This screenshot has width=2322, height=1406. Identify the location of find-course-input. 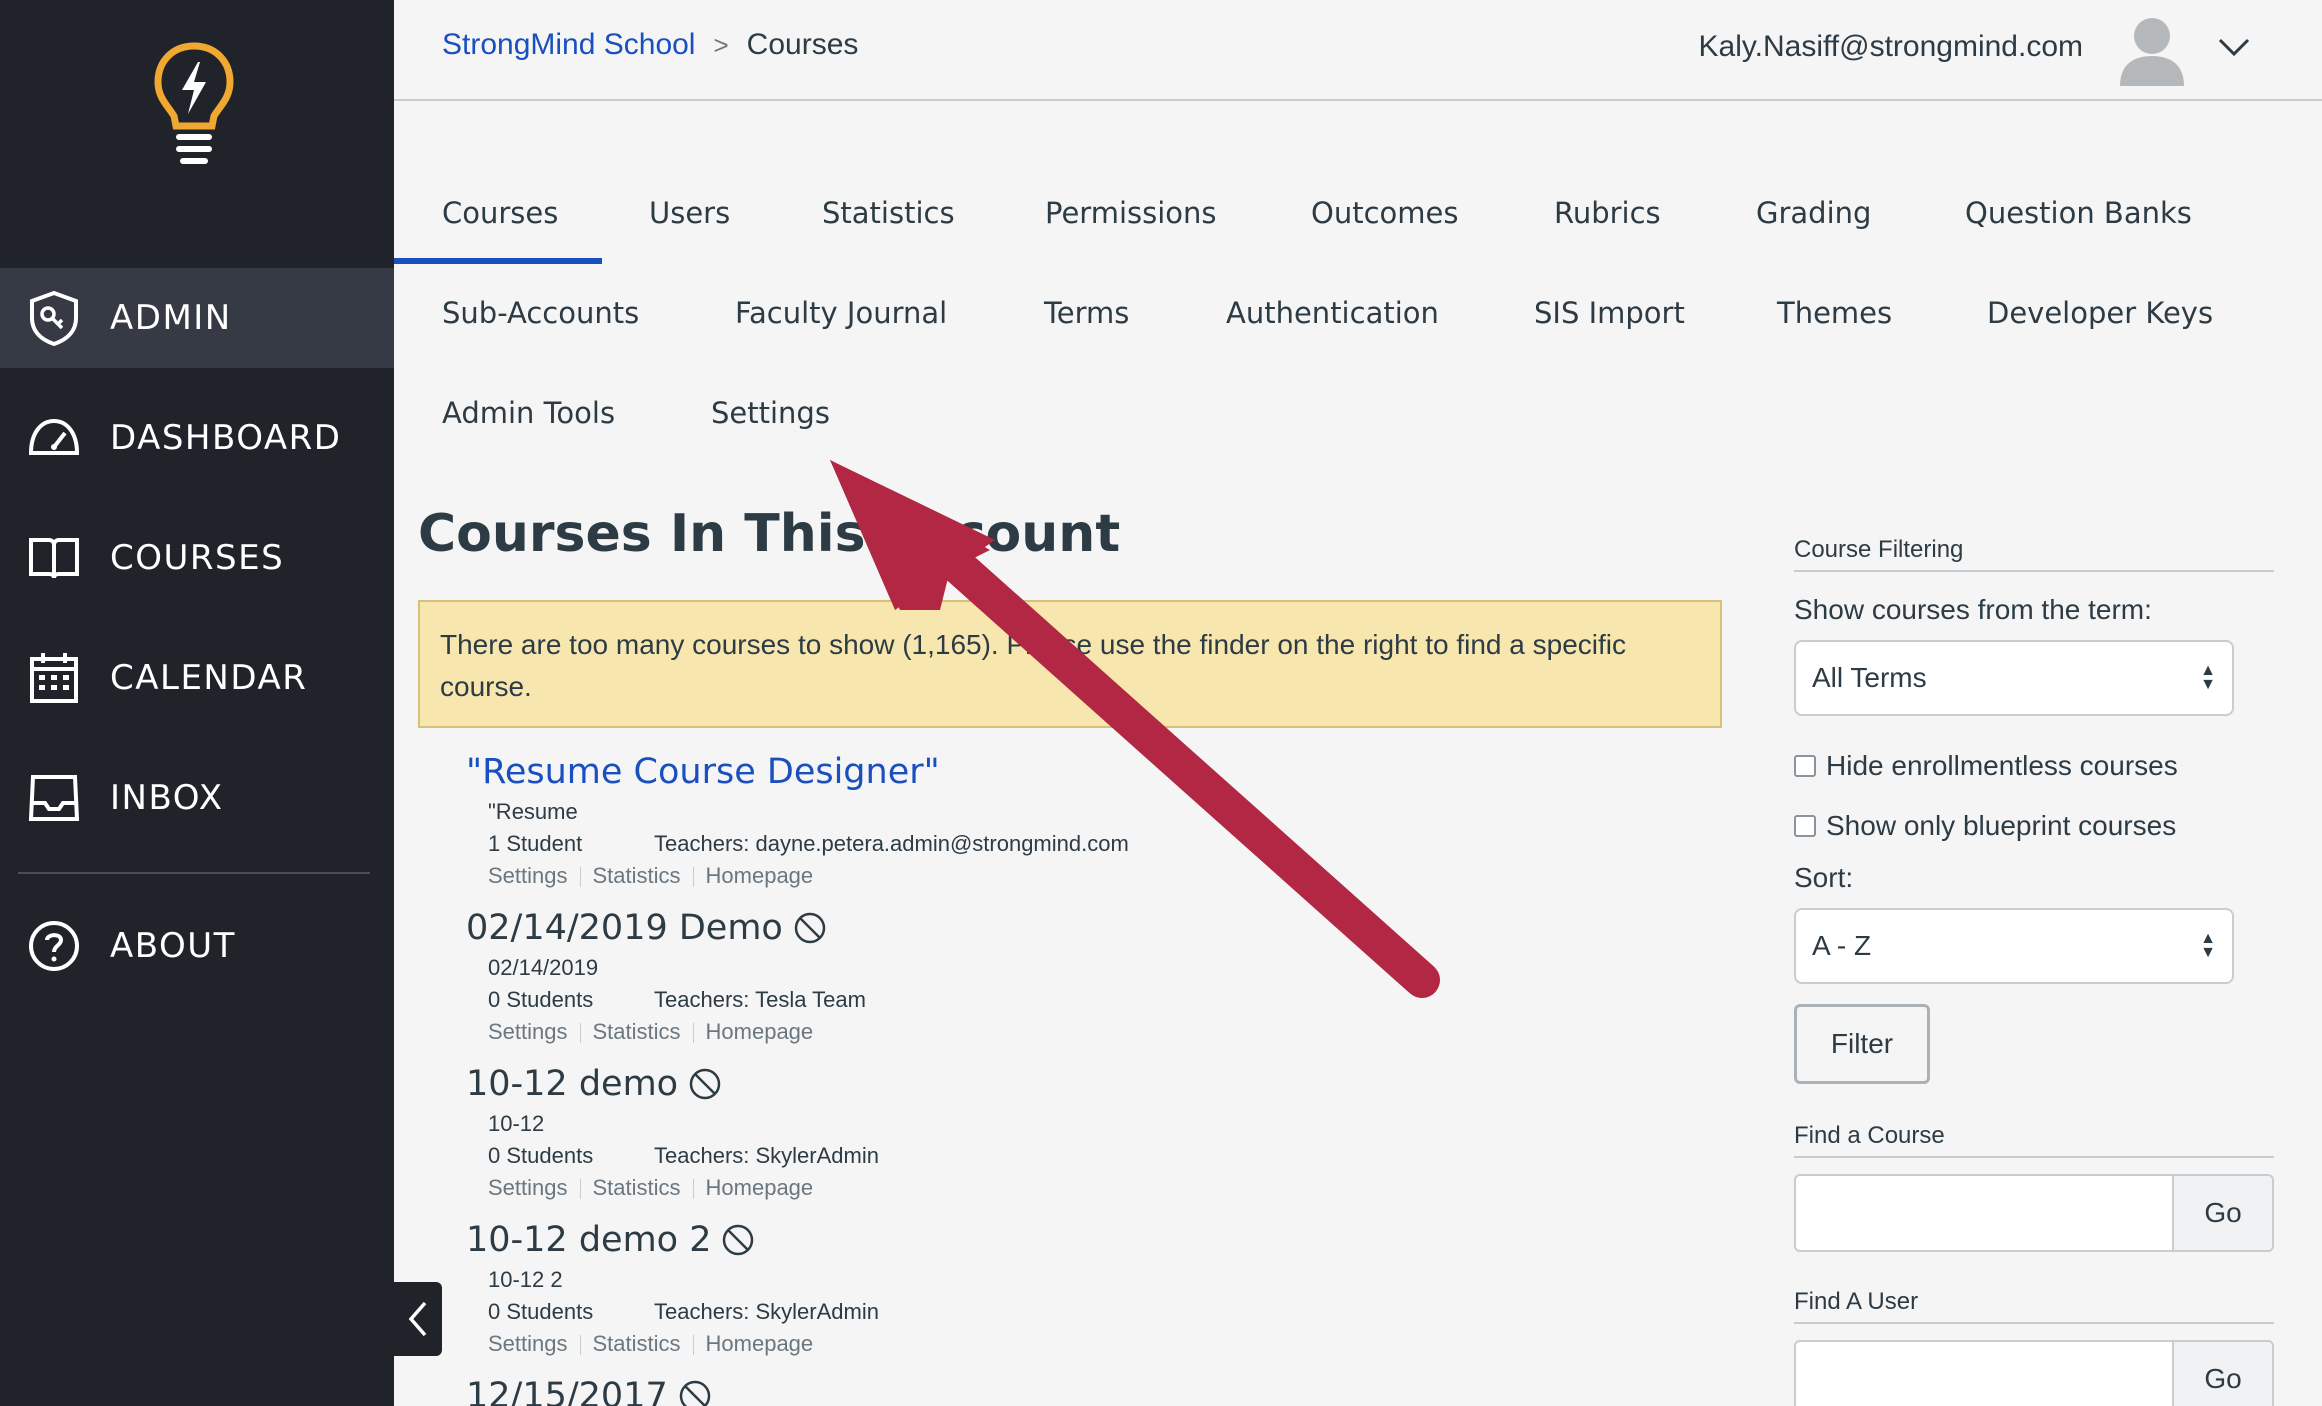
(1984, 1213).